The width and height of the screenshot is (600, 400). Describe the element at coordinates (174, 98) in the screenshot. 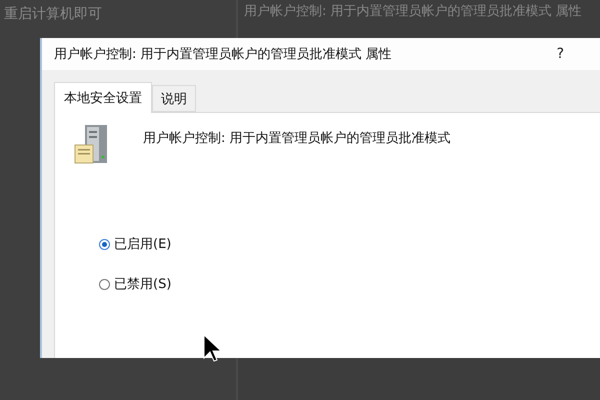

I see `tab: 说明` at that location.